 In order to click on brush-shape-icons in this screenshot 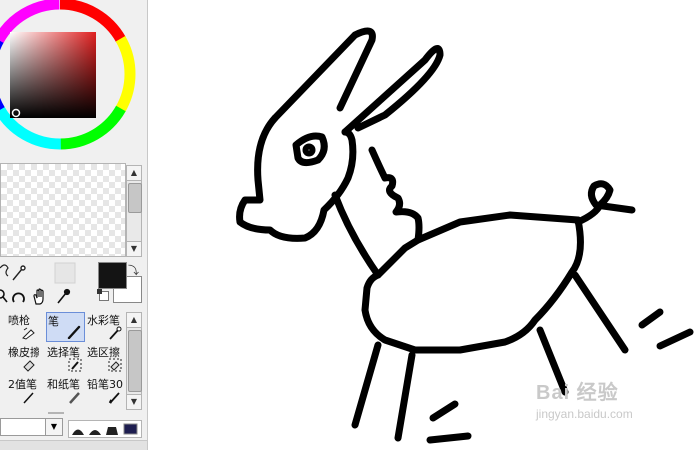, I will do `click(105, 429)`.